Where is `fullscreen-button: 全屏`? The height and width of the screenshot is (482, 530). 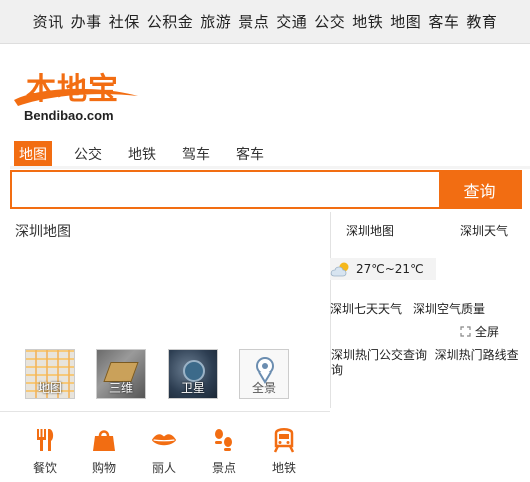 fullscreen-button: 全屏 is located at coordinates (479, 331).